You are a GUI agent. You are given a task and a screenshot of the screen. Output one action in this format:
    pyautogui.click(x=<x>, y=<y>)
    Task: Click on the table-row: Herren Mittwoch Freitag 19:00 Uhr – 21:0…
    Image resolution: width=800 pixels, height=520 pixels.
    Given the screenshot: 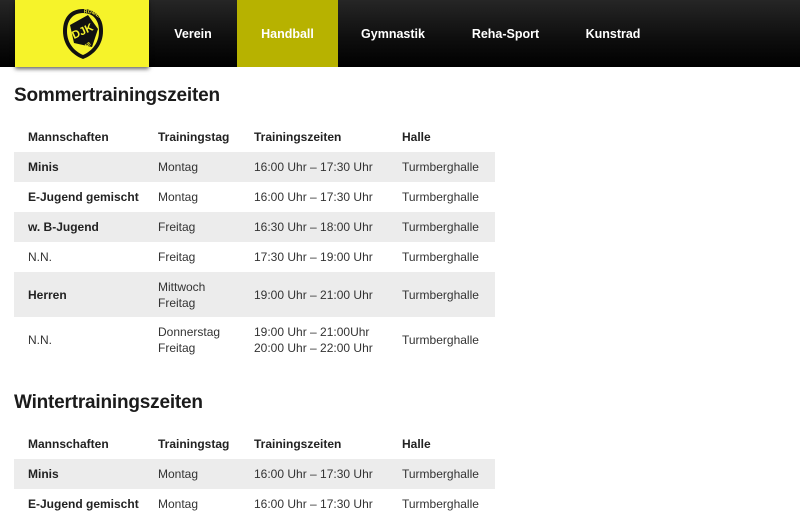 What is the action you would take?
    pyautogui.click(x=254, y=294)
    